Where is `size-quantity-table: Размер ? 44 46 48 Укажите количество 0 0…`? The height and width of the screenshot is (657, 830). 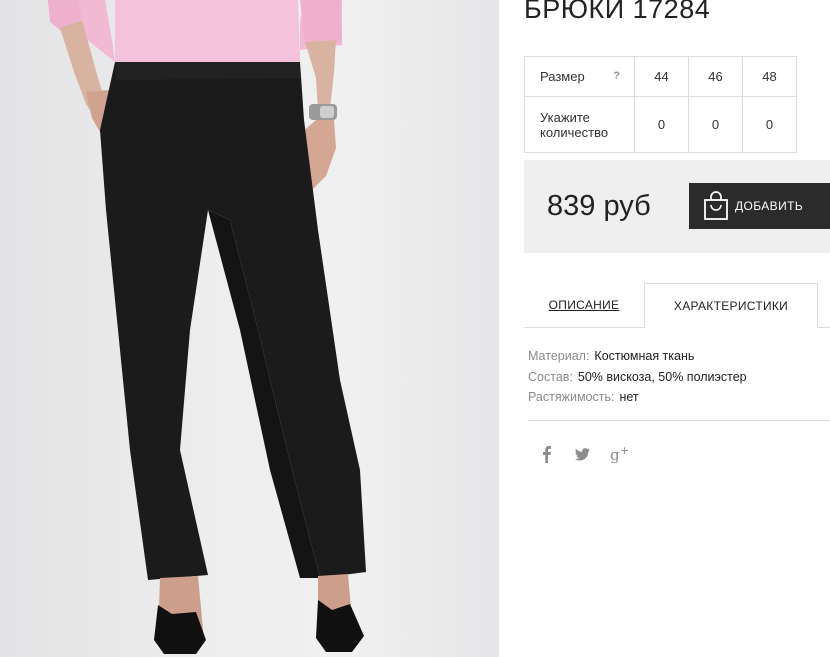
size-quantity-table: Размер ? 44 46 48 Укажите количество 0 0… is located at coordinates (660, 104).